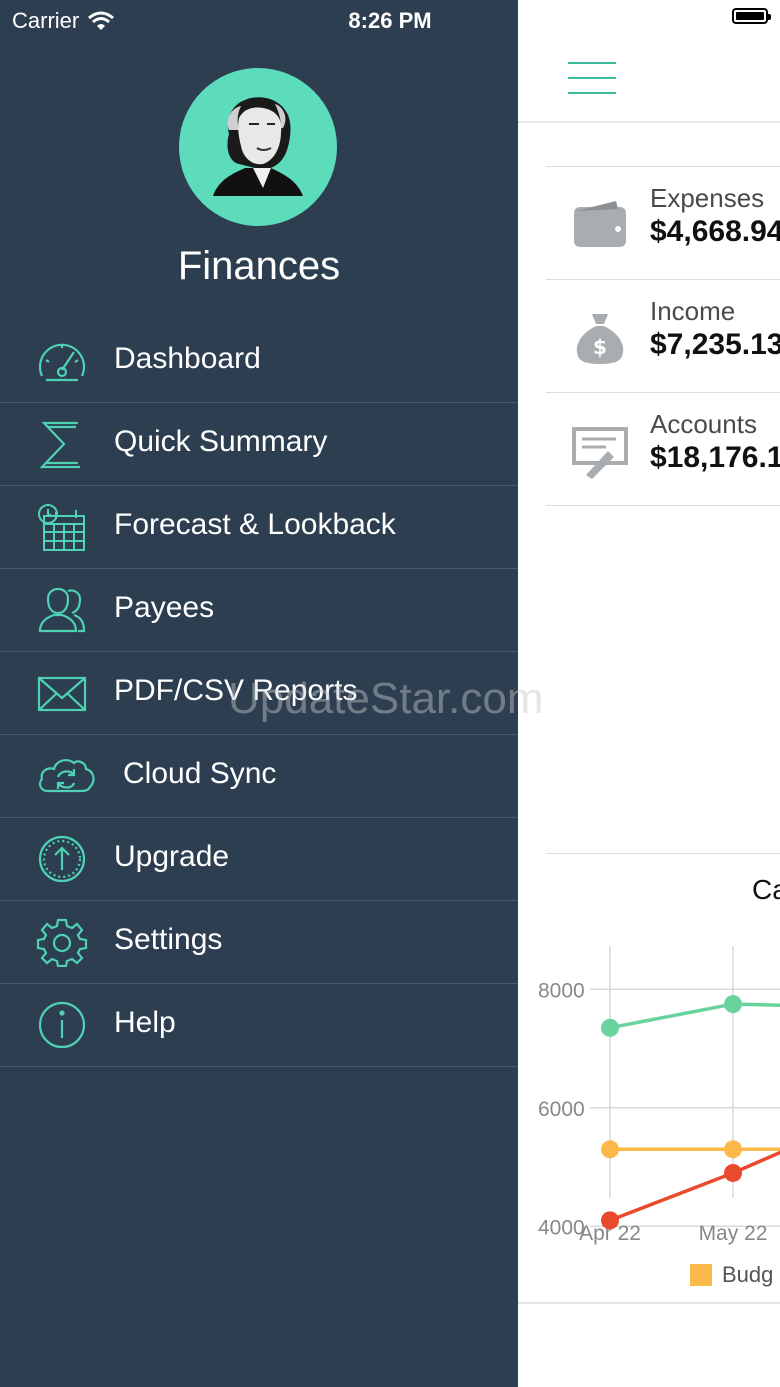 This screenshot has height=1387, width=780. I want to click on chart-legend: Budg, so click(731, 1275).